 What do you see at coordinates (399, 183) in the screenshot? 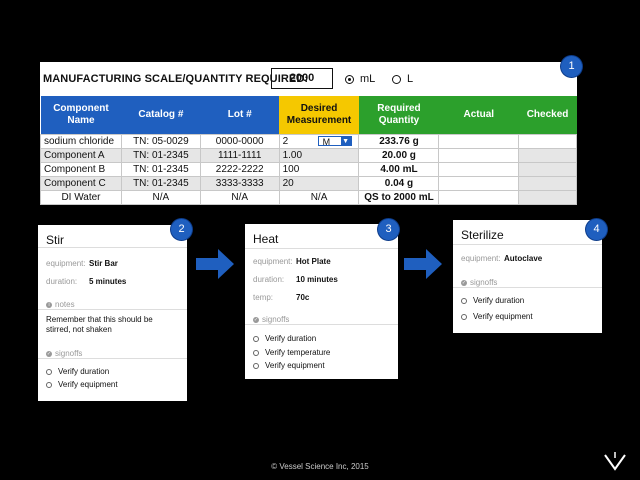
I see `required-quantity: 0.04 g` at bounding box center [399, 183].